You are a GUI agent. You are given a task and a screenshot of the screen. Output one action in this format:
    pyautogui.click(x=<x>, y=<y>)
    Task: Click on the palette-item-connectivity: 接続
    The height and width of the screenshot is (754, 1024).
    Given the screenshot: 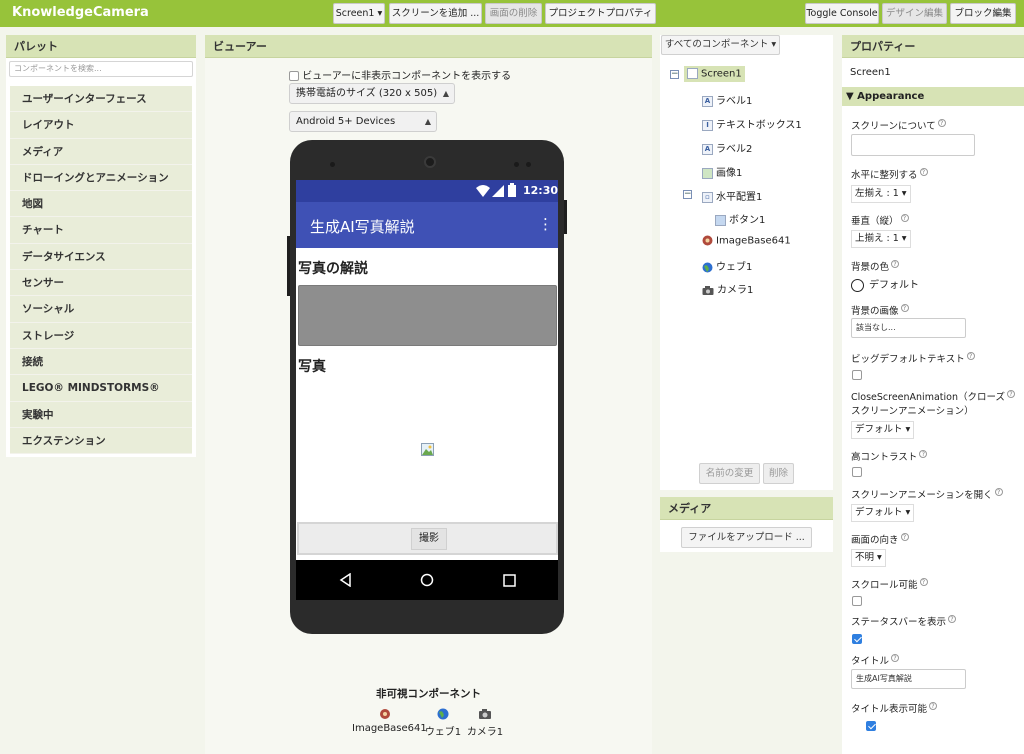 What is the action you would take?
    pyautogui.click(x=101, y=362)
    